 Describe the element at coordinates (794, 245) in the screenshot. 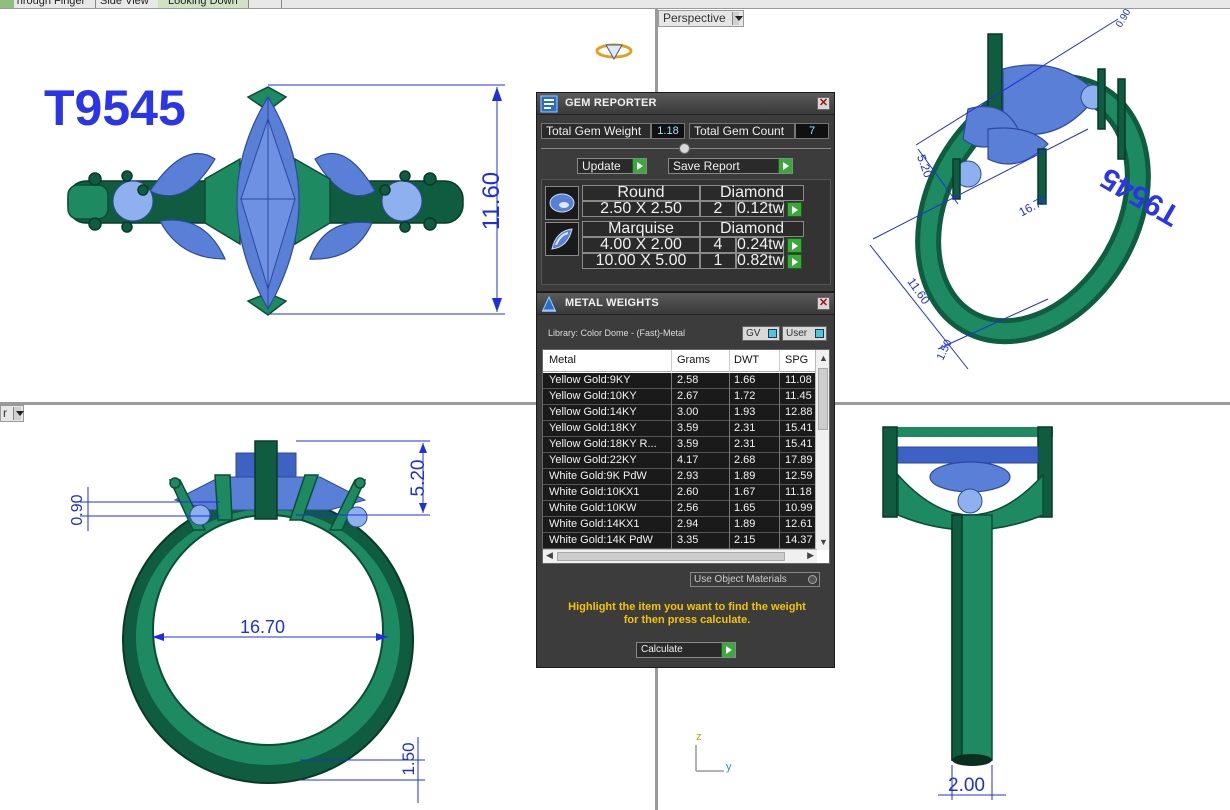

I see `select-gem-marquise-small-button` at that location.